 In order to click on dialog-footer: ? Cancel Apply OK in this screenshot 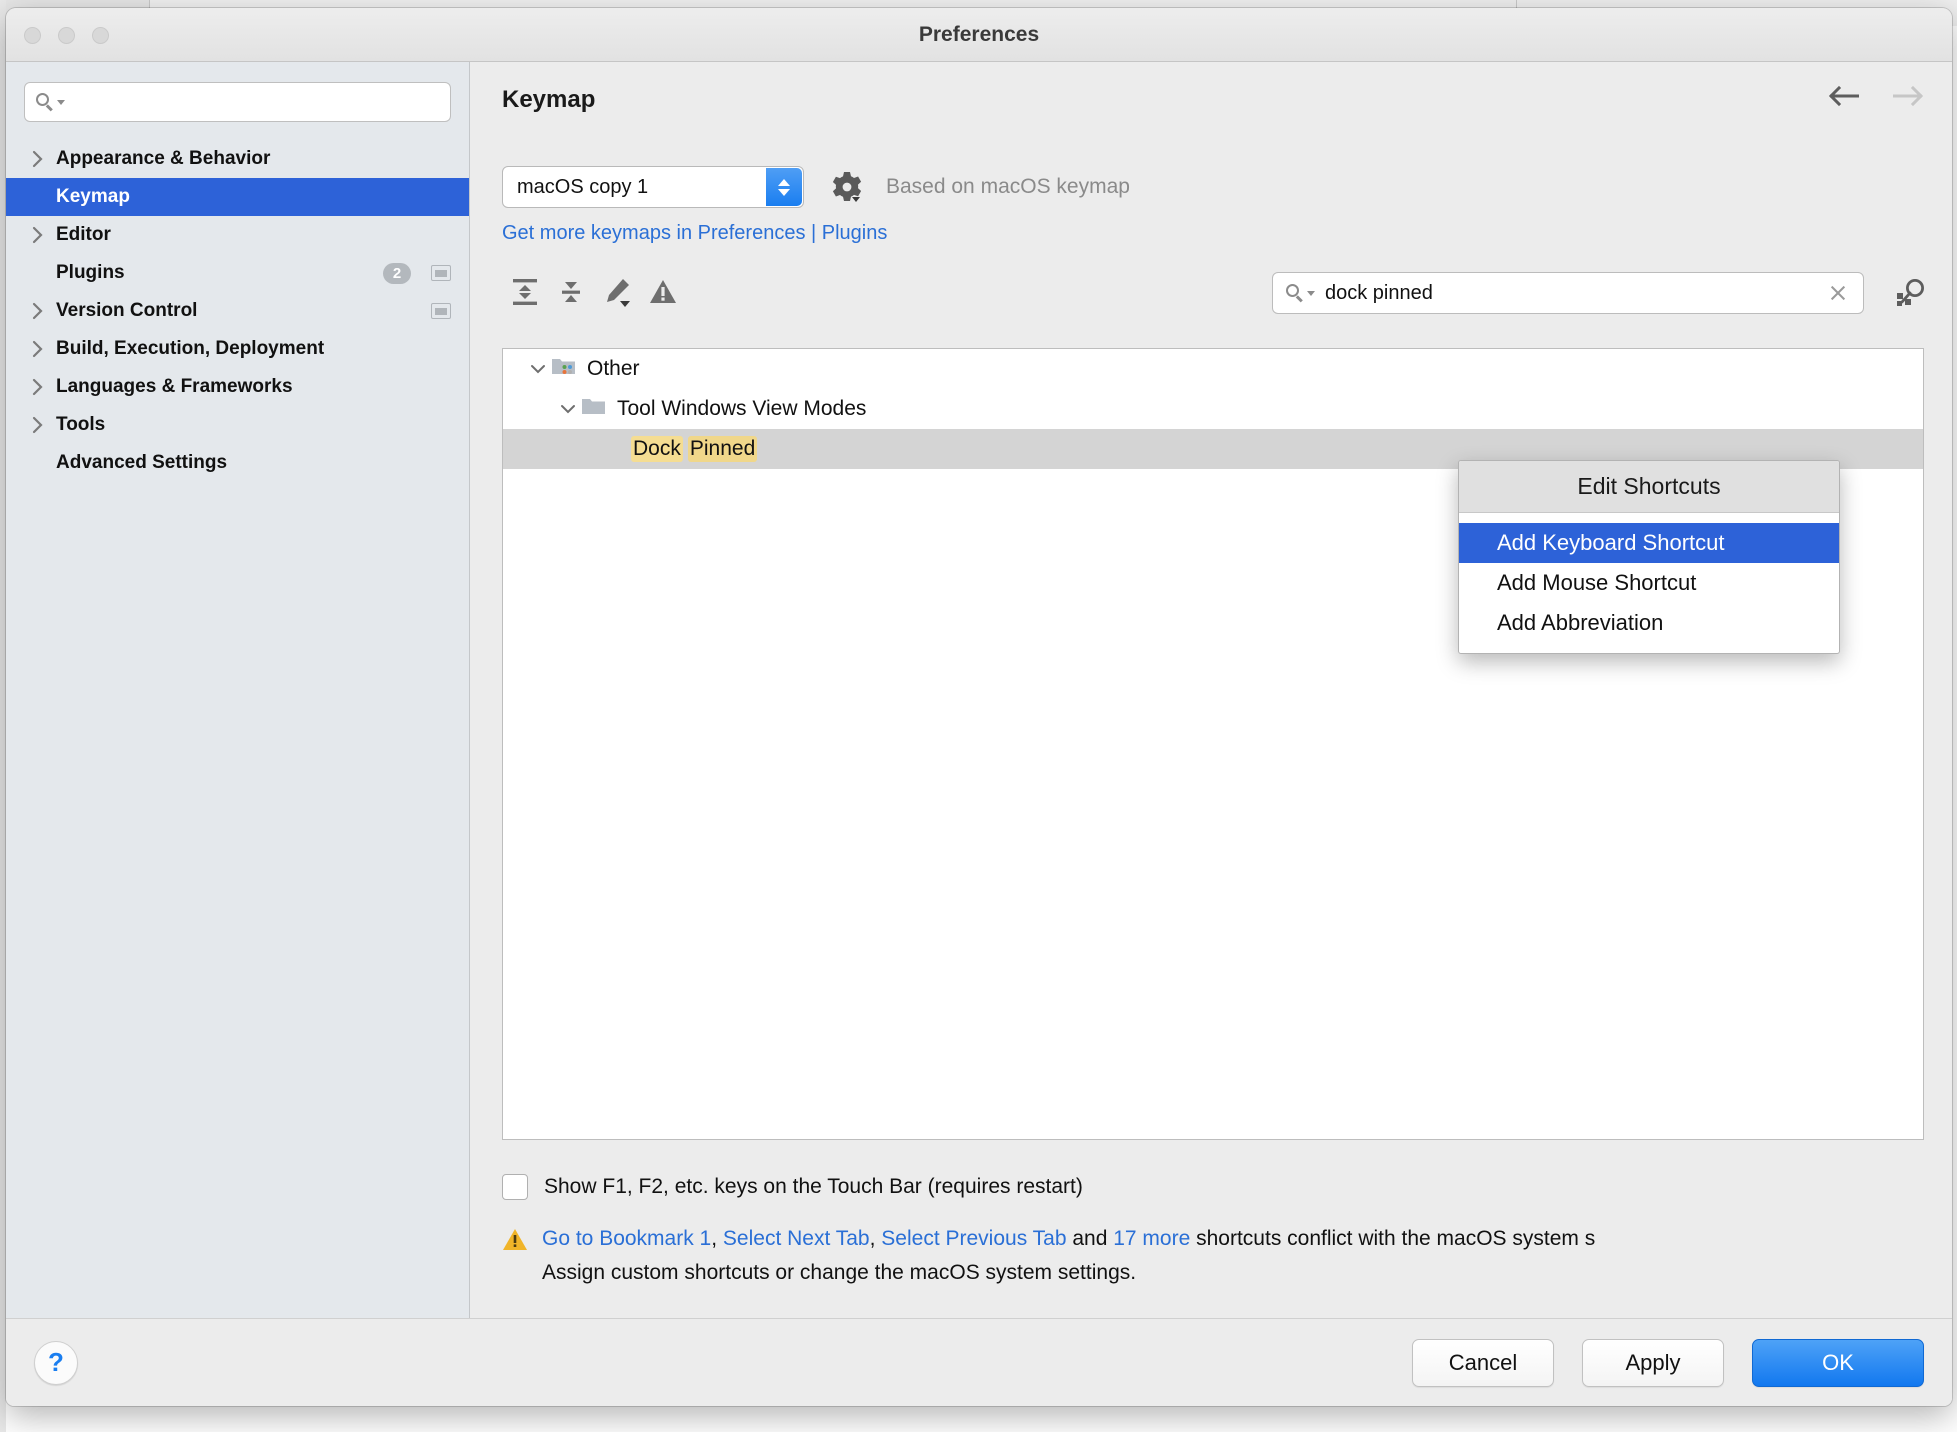, I will do `click(979, 1362)`.